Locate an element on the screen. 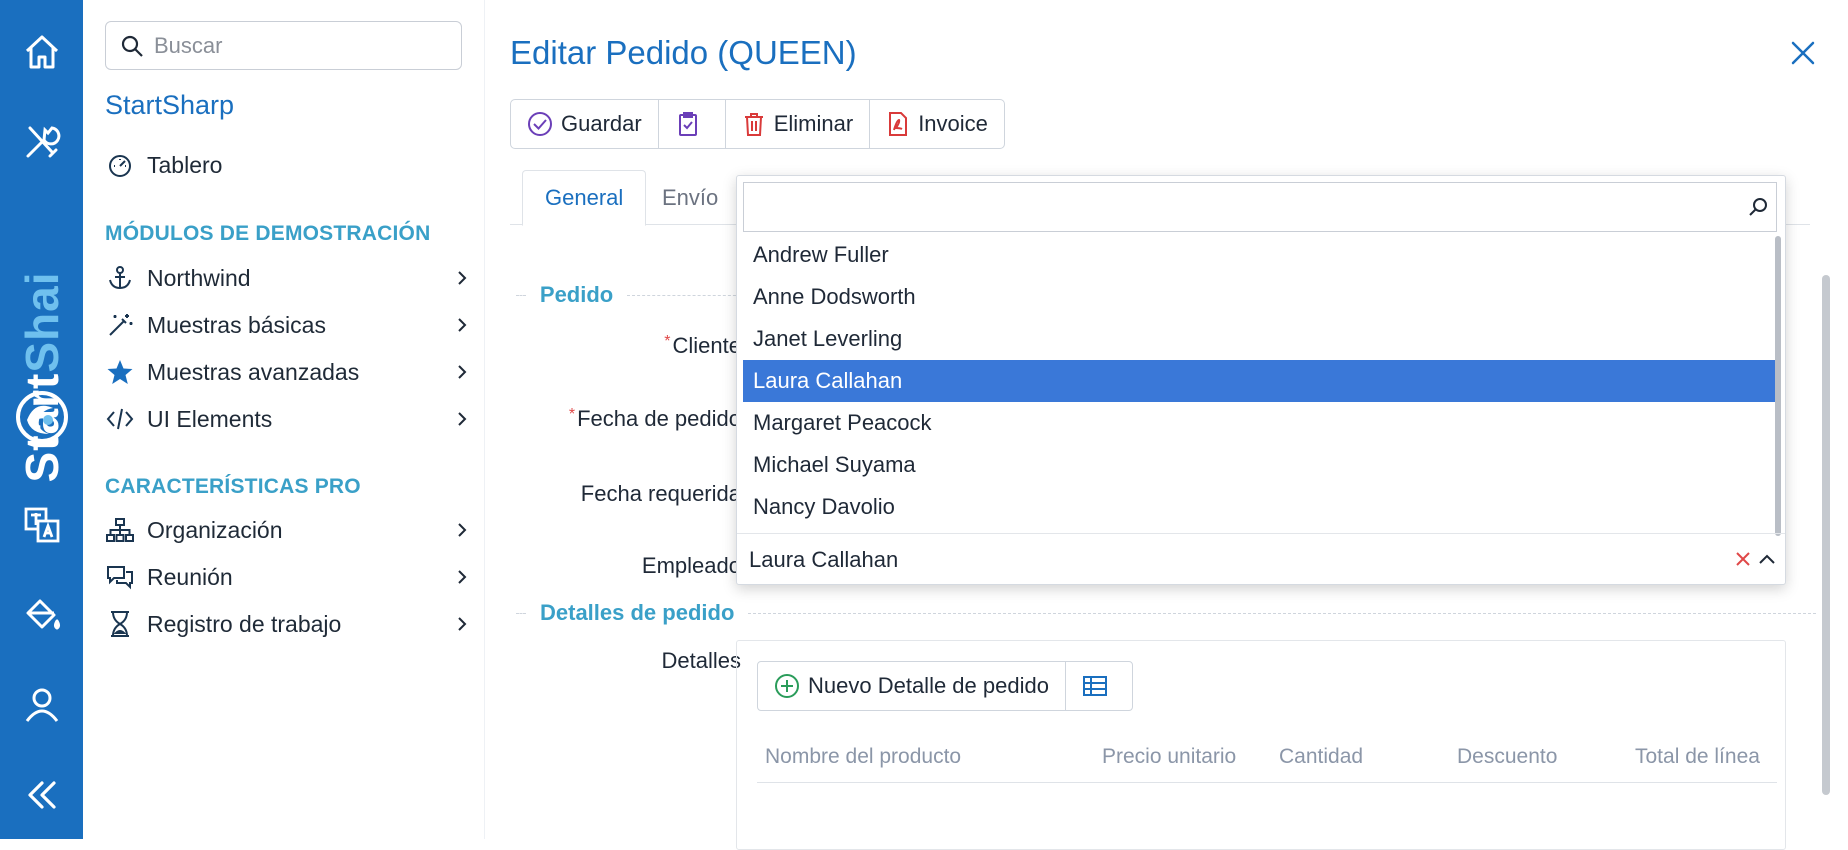 This screenshot has height=850, width=1848. column-header: Cantidad is located at coordinates (1321, 757).